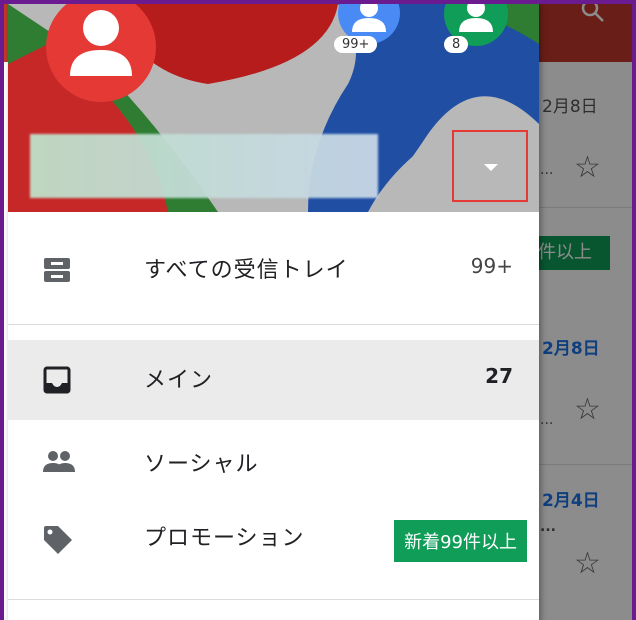 This screenshot has width=636, height=620. I want to click on inbox-icon, so click(57, 380).